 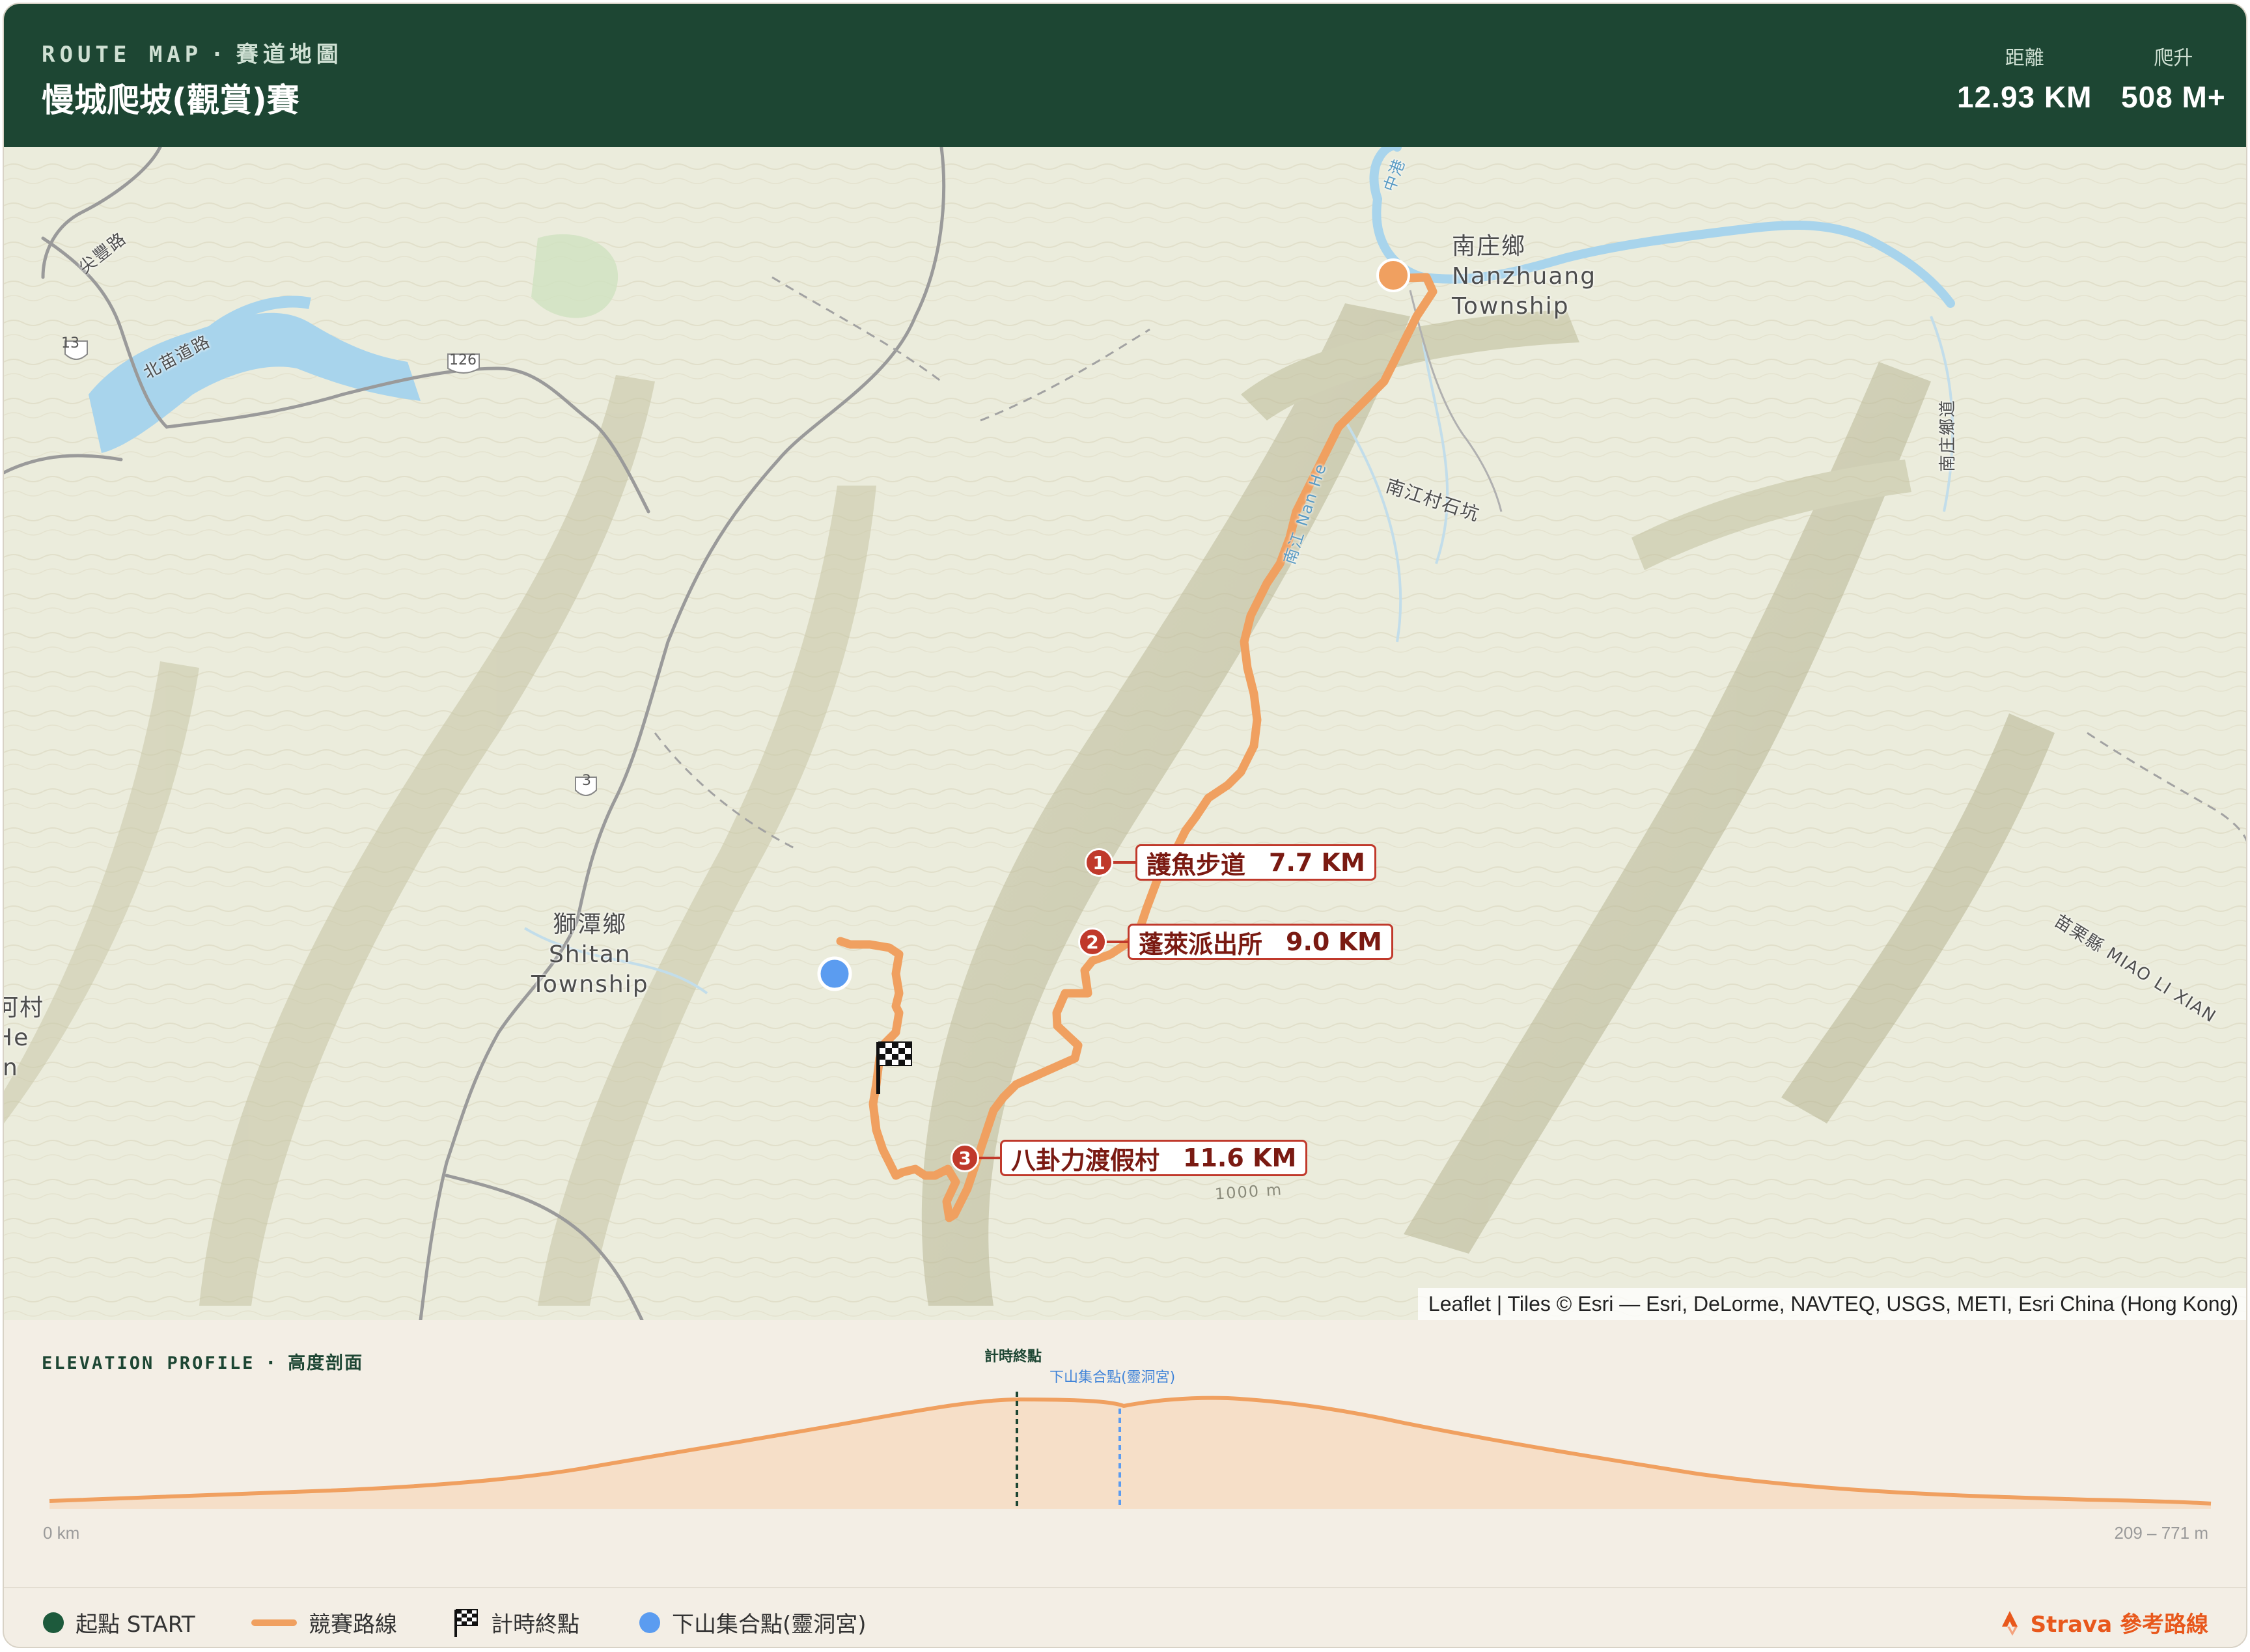 What do you see at coordinates (2024, 97) in the screenshot?
I see `stat-distance-value: 12.93 KM` at bounding box center [2024, 97].